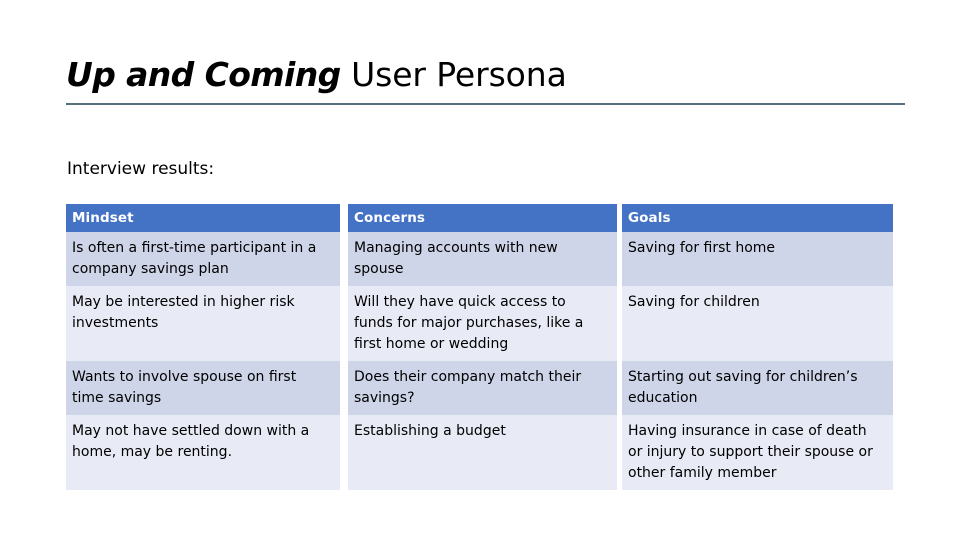 The width and height of the screenshot is (960, 540). Describe the element at coordinates (453, 74) in the screenshot. I see `slide-title-rest: User Persona` at that location.